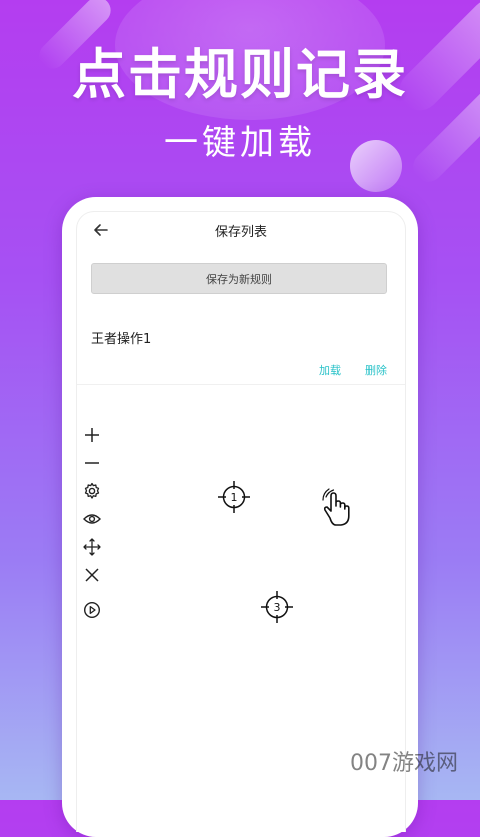 The width and height of the screenshot is (480, 837). I want to click on target-number: 1, so click(234, 497).